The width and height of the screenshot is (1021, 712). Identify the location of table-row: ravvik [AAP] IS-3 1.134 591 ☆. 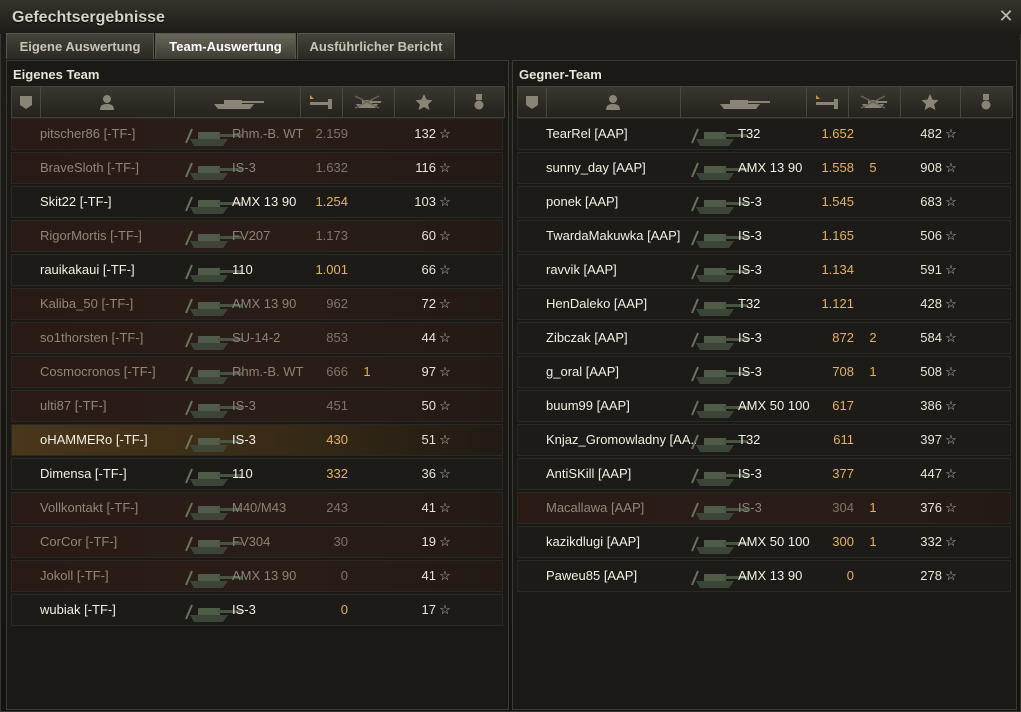
(764, 270).